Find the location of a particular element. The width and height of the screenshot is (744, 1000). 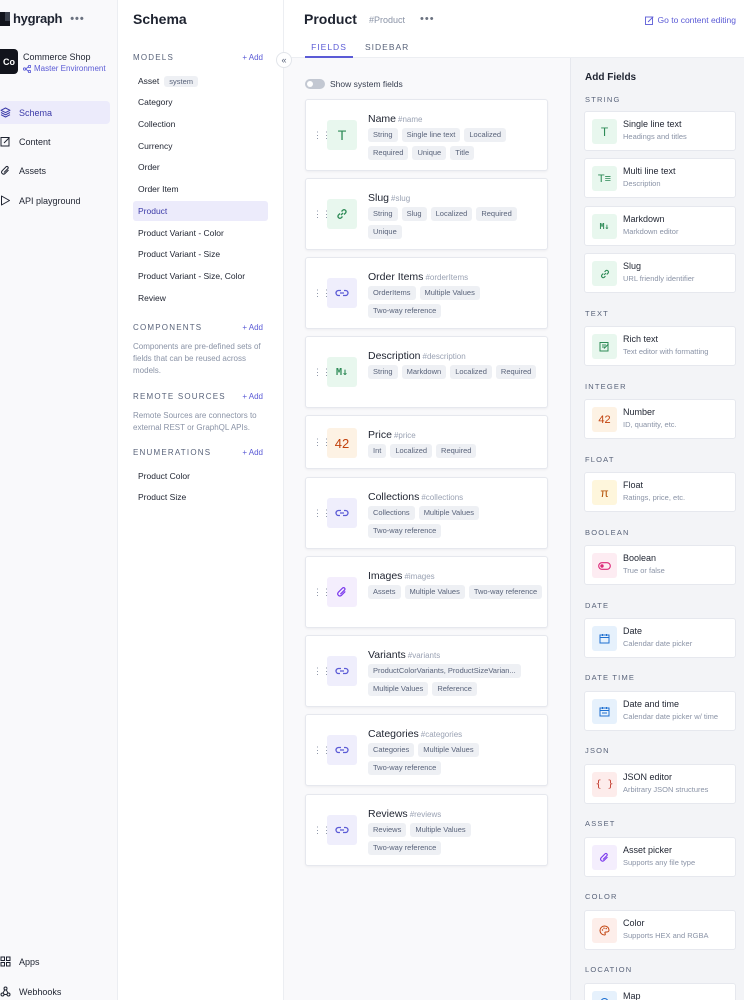

field-card-price: ⋮⋮ 42 Price #price Int Localized Required is located at coordinates (426, 442).